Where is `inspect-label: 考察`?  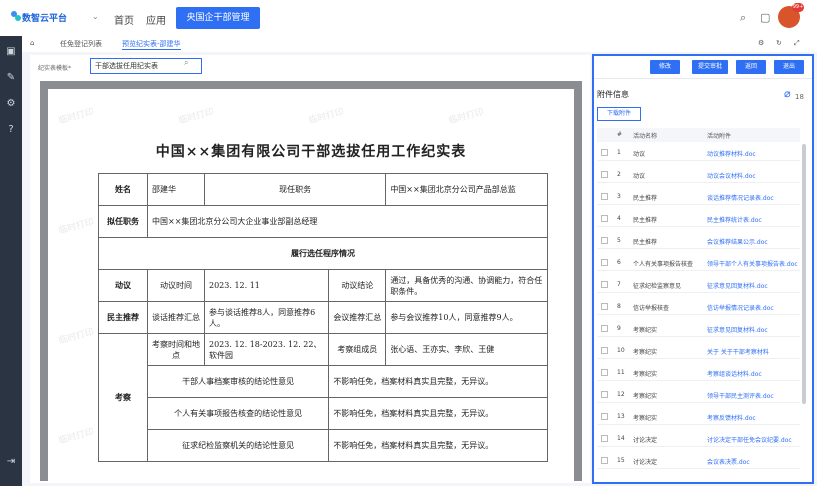
inspect-label: 考察 is located at coordinates (123, 397).